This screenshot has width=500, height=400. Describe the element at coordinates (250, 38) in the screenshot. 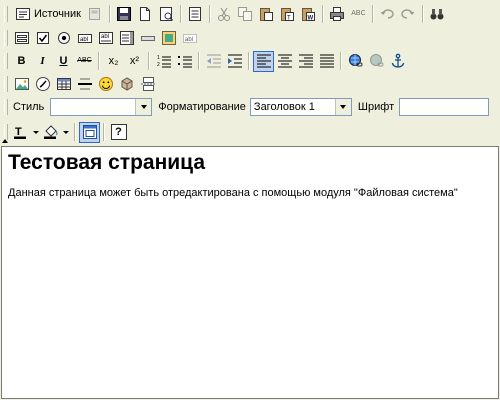

I see `toolbar-row-2: abl abl abl` at that location.